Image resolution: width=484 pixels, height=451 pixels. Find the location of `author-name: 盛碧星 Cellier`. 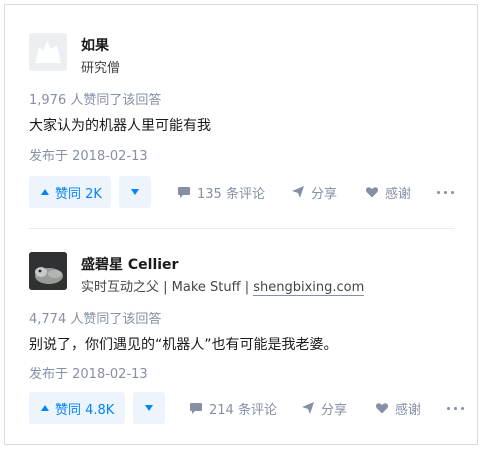

author-name: 盛碧星 Cellier is located at coordinates (129, 264).